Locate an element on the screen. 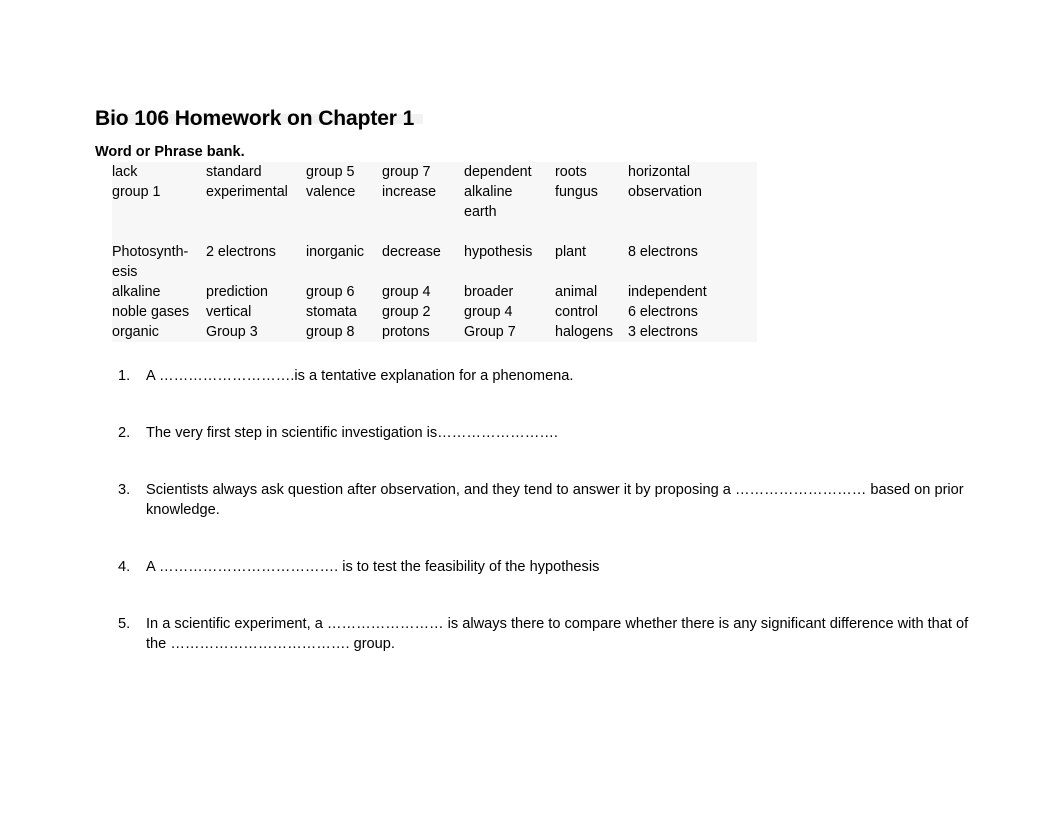 The width and height of the screenshot is (1062, 822). word-bank-cell: protons is located at coordinates (406, 332).